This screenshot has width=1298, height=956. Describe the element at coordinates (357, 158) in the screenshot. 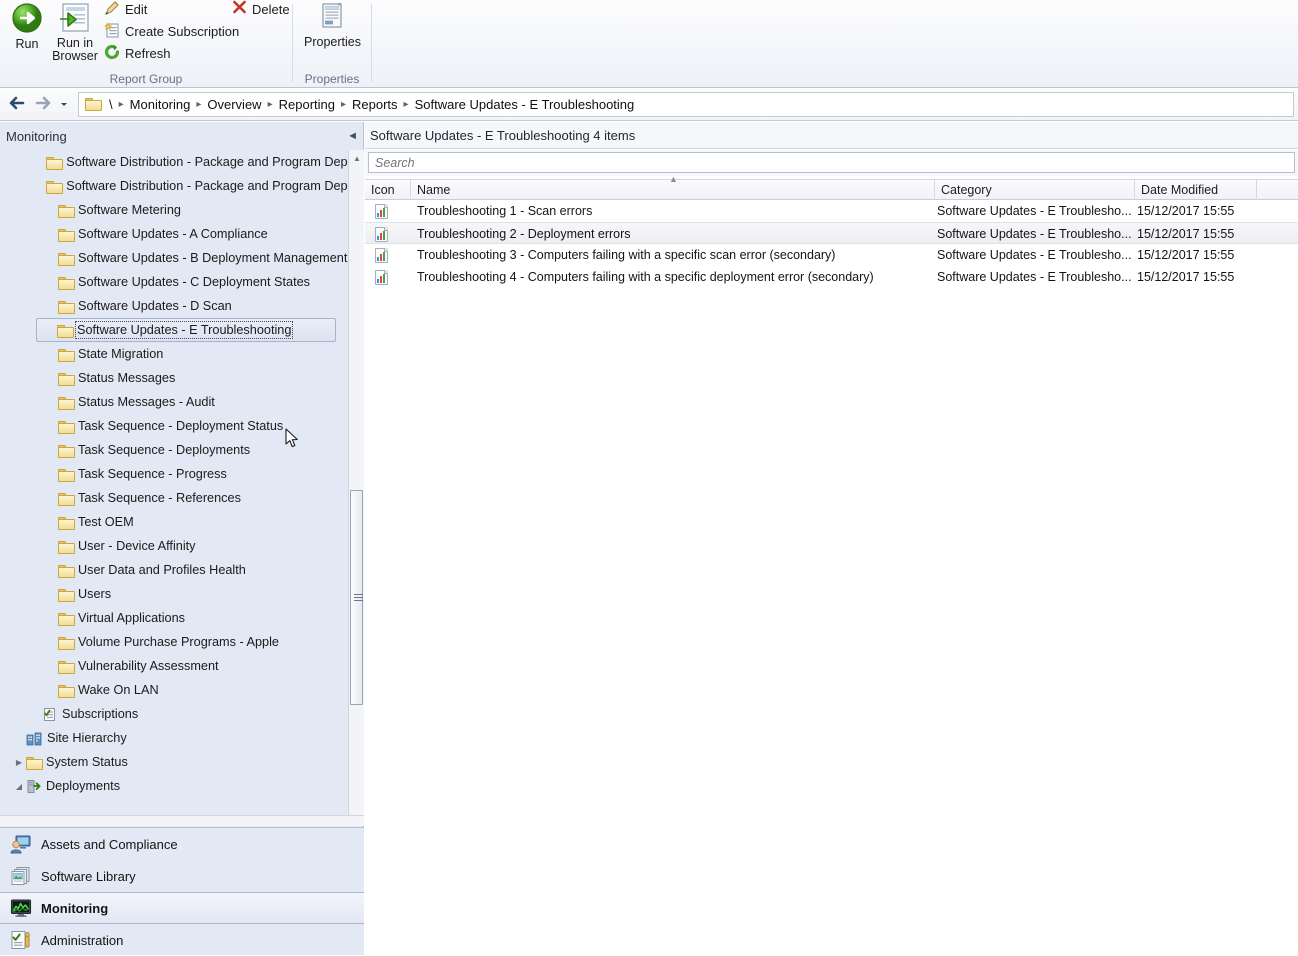

I see `scroll-up-arrow-icon: ▲` at that location.